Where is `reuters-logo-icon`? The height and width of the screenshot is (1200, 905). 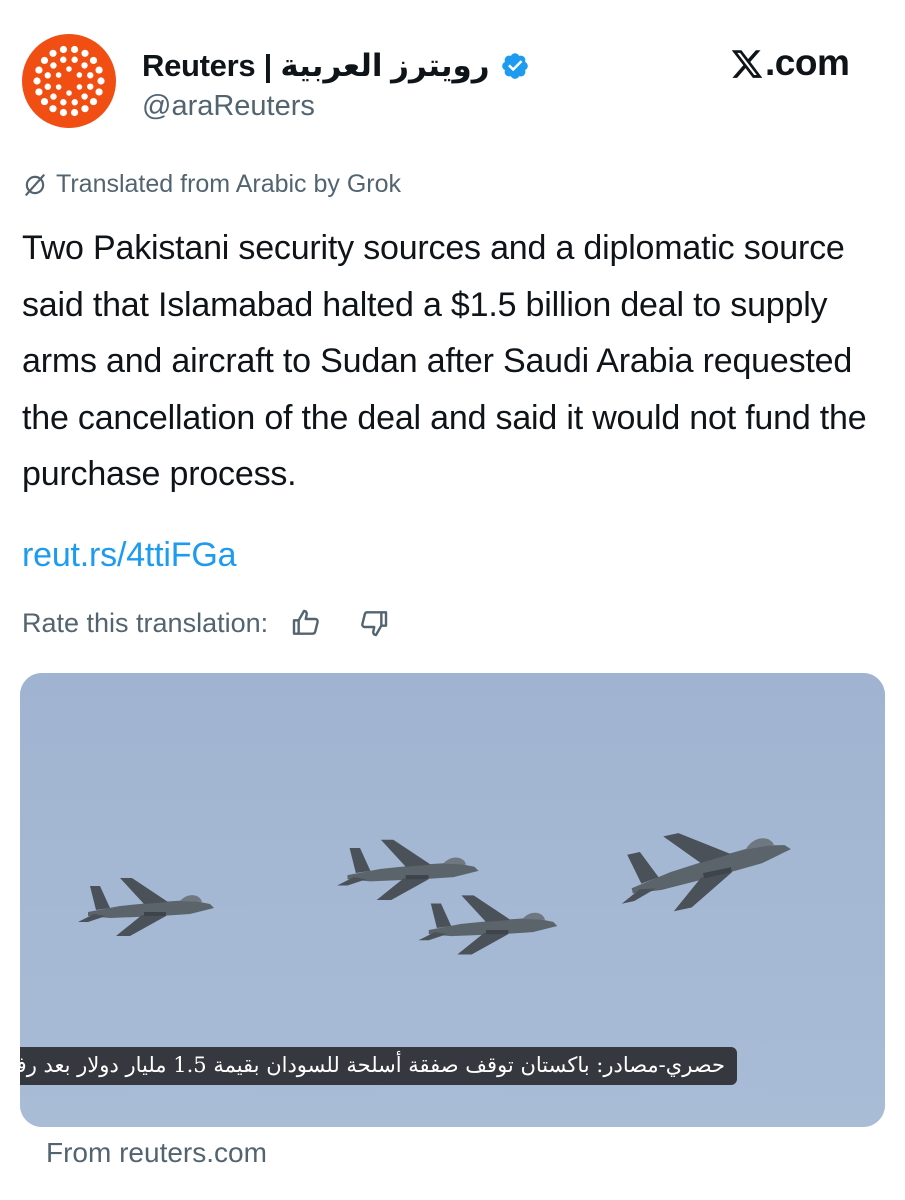
reuters-logo-icon is located at coordinates (69, 81).